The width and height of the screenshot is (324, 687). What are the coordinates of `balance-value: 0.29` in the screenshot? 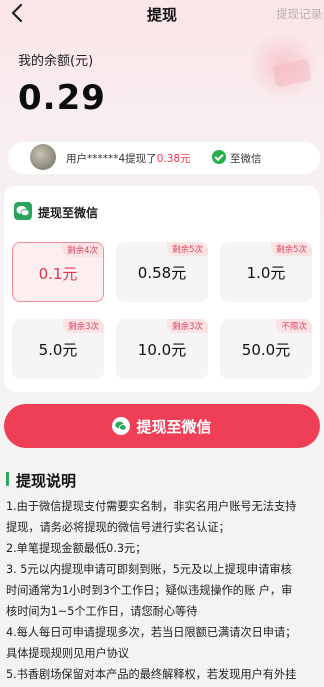 It's located at (62, 98).